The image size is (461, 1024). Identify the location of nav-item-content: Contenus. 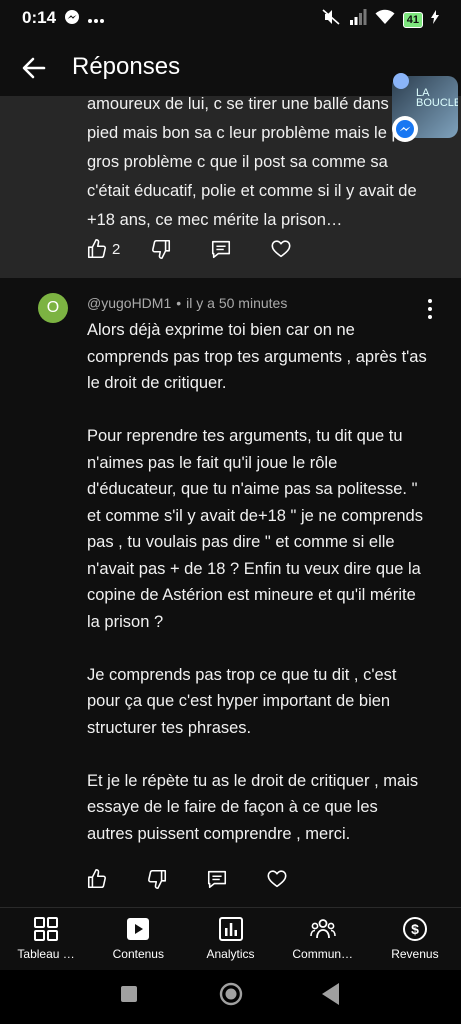
(138, 939).